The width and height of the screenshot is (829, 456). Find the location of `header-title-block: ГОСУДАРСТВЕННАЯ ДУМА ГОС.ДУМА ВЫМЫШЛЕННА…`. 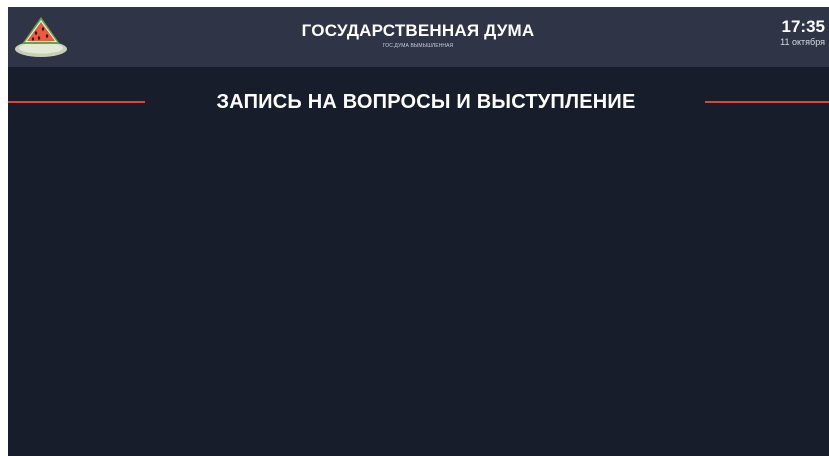

header-title-block: ГОСУДАРСТВЕННАЯ ДУМА ГОС.ДУМА ВЫМЫШЛЕННА… is located at coordinates (418, 28).